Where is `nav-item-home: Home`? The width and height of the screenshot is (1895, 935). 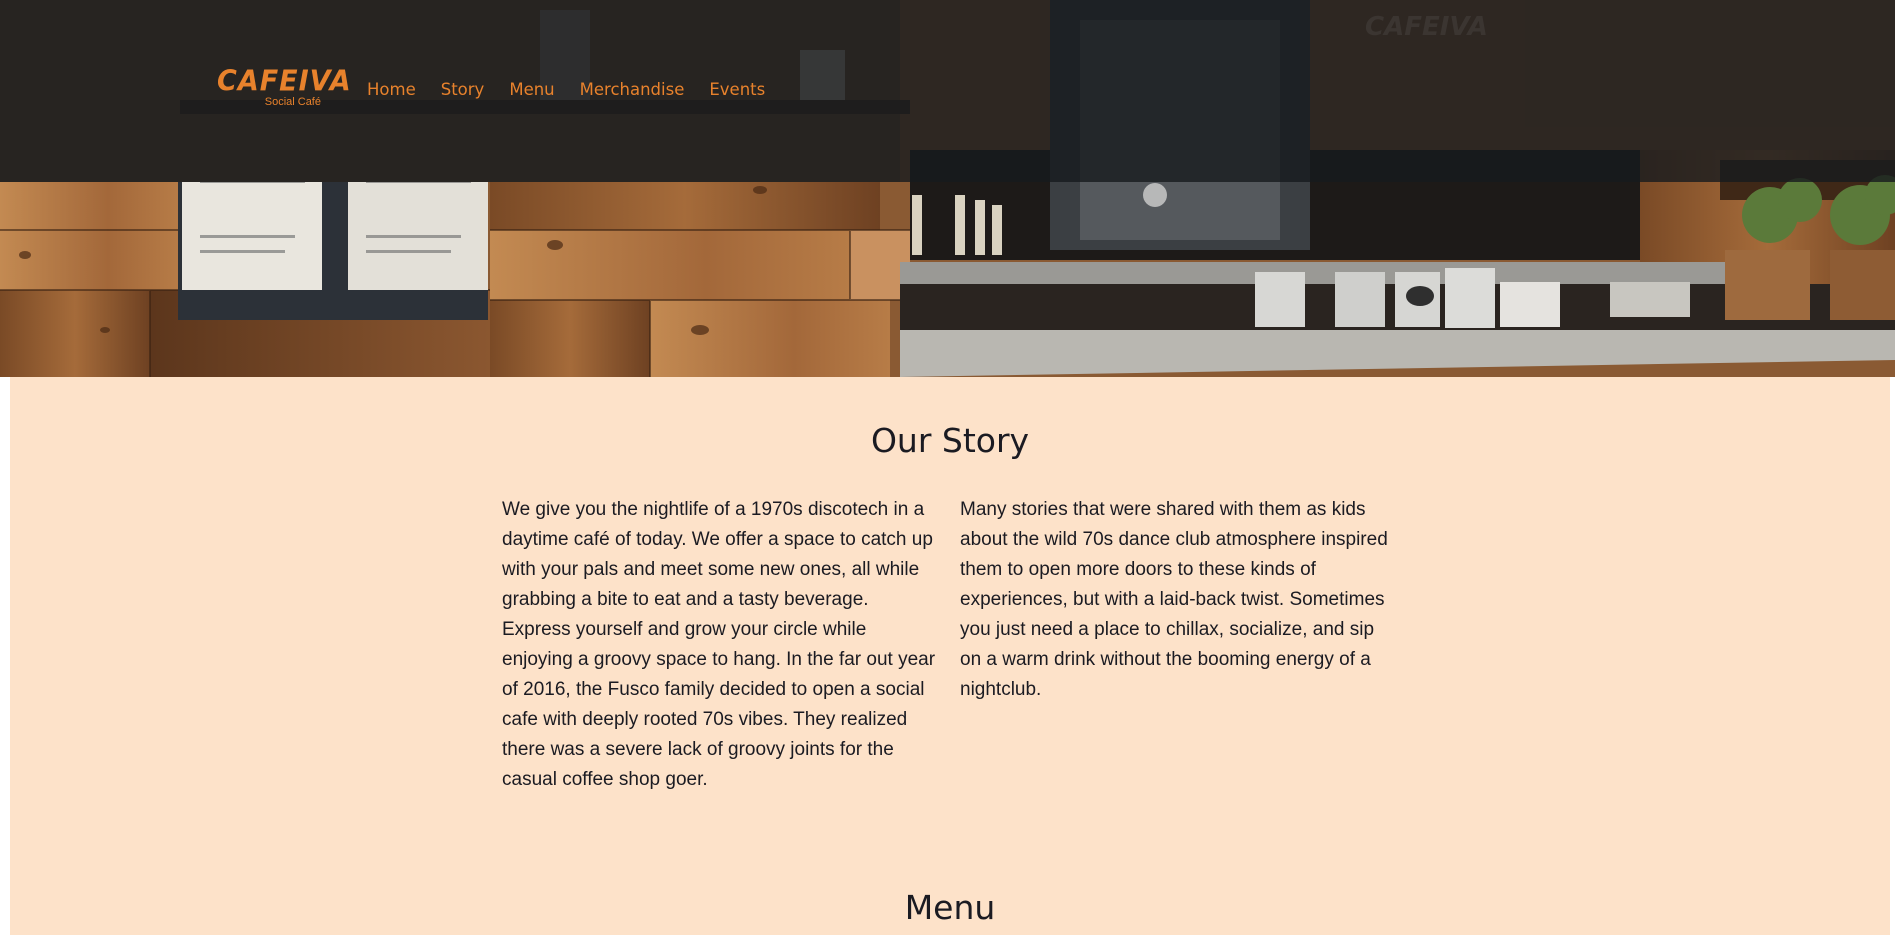
nav-item-home: Home is located at coordinates (391, 90).